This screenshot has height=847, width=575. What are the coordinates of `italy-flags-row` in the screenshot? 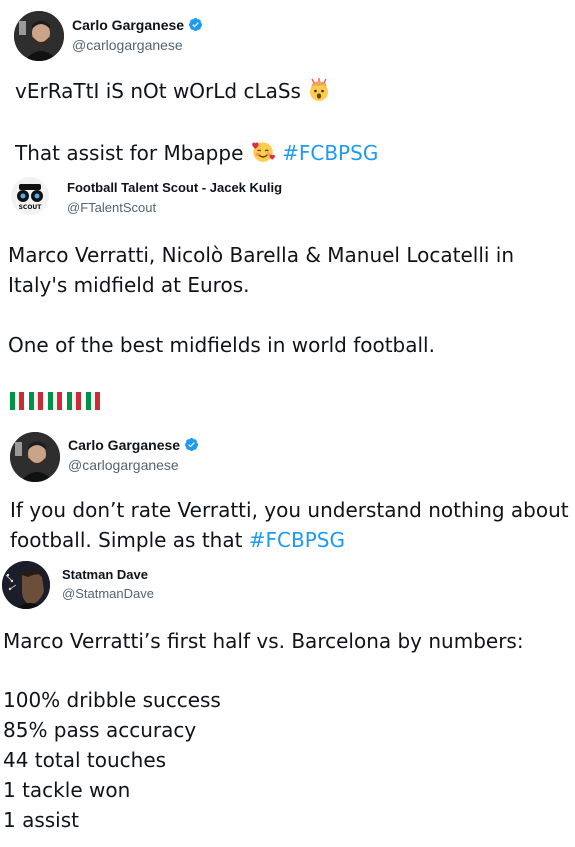 It's located at (57, 402).